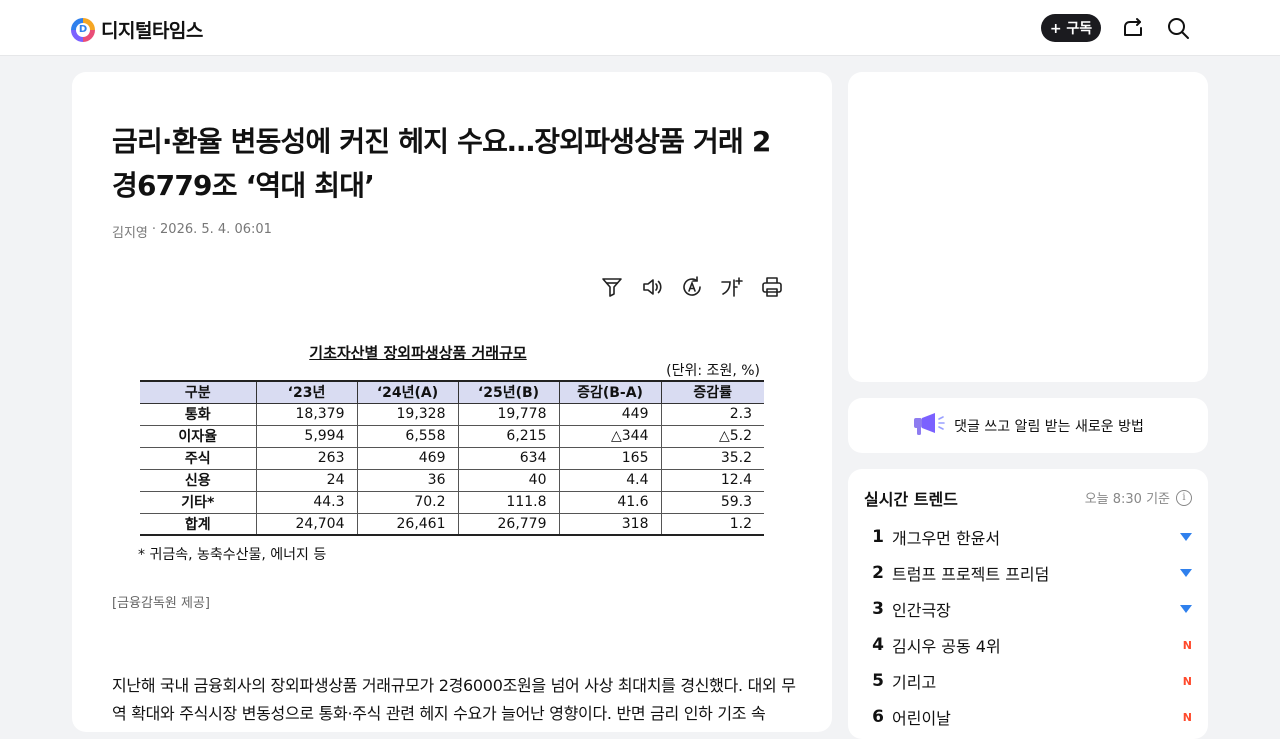 This screenshot has height=739, width=1280. I want to click on table-cell: 44.3, so click(306, 502).